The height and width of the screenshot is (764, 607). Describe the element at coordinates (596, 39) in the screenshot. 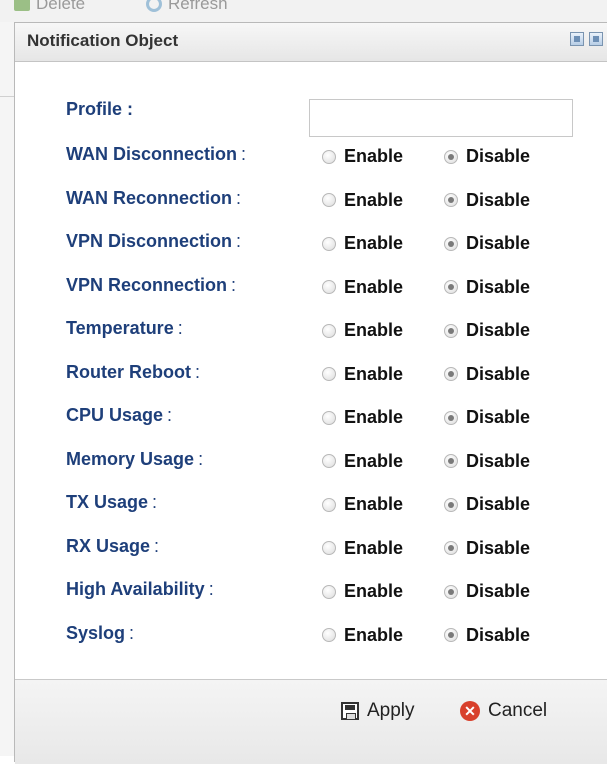

I see `close-icon` at that location.